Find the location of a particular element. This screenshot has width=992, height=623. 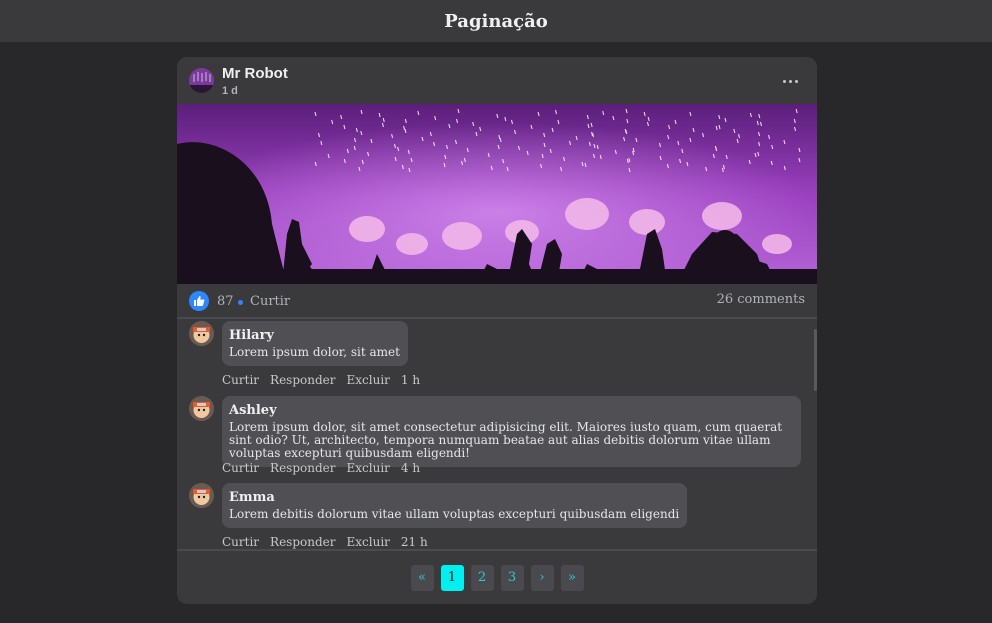

pagination: « 1 2 3 › » is located at coordinates (497, 576).